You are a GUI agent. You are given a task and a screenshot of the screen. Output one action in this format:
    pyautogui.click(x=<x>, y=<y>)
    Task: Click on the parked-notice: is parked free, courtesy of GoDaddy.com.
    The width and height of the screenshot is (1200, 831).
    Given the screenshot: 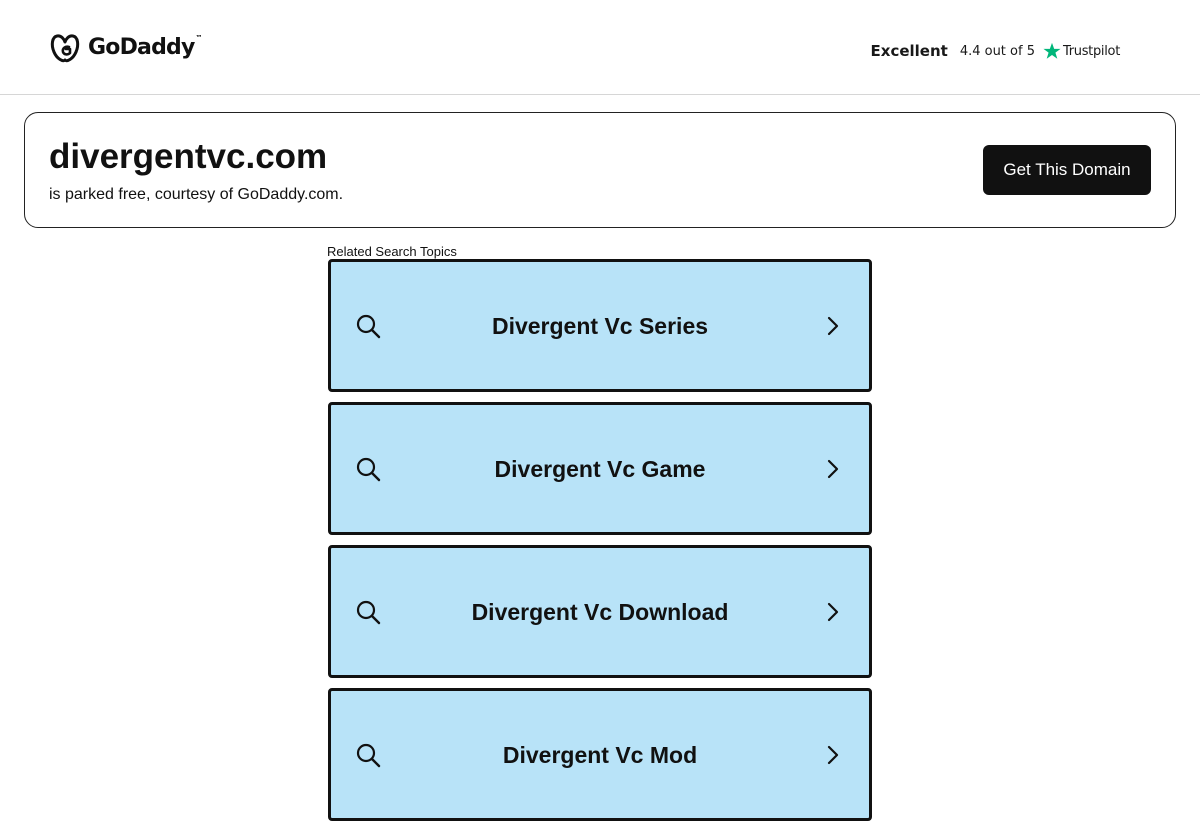 What is the action you would take?
    pyautogui.click(x=196, y=194)
    